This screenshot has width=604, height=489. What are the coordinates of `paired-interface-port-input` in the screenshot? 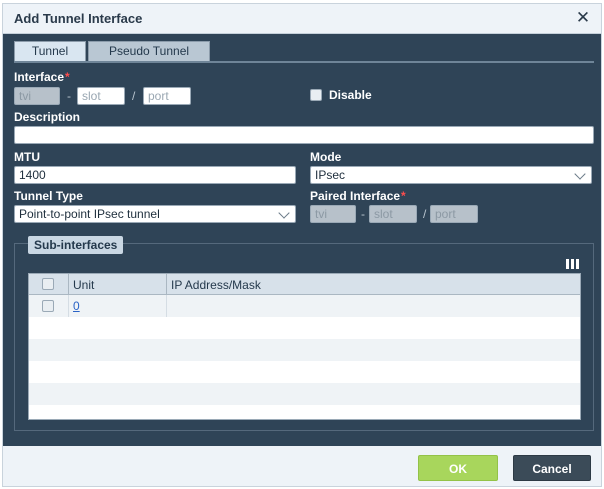 It's located at (454, 214).